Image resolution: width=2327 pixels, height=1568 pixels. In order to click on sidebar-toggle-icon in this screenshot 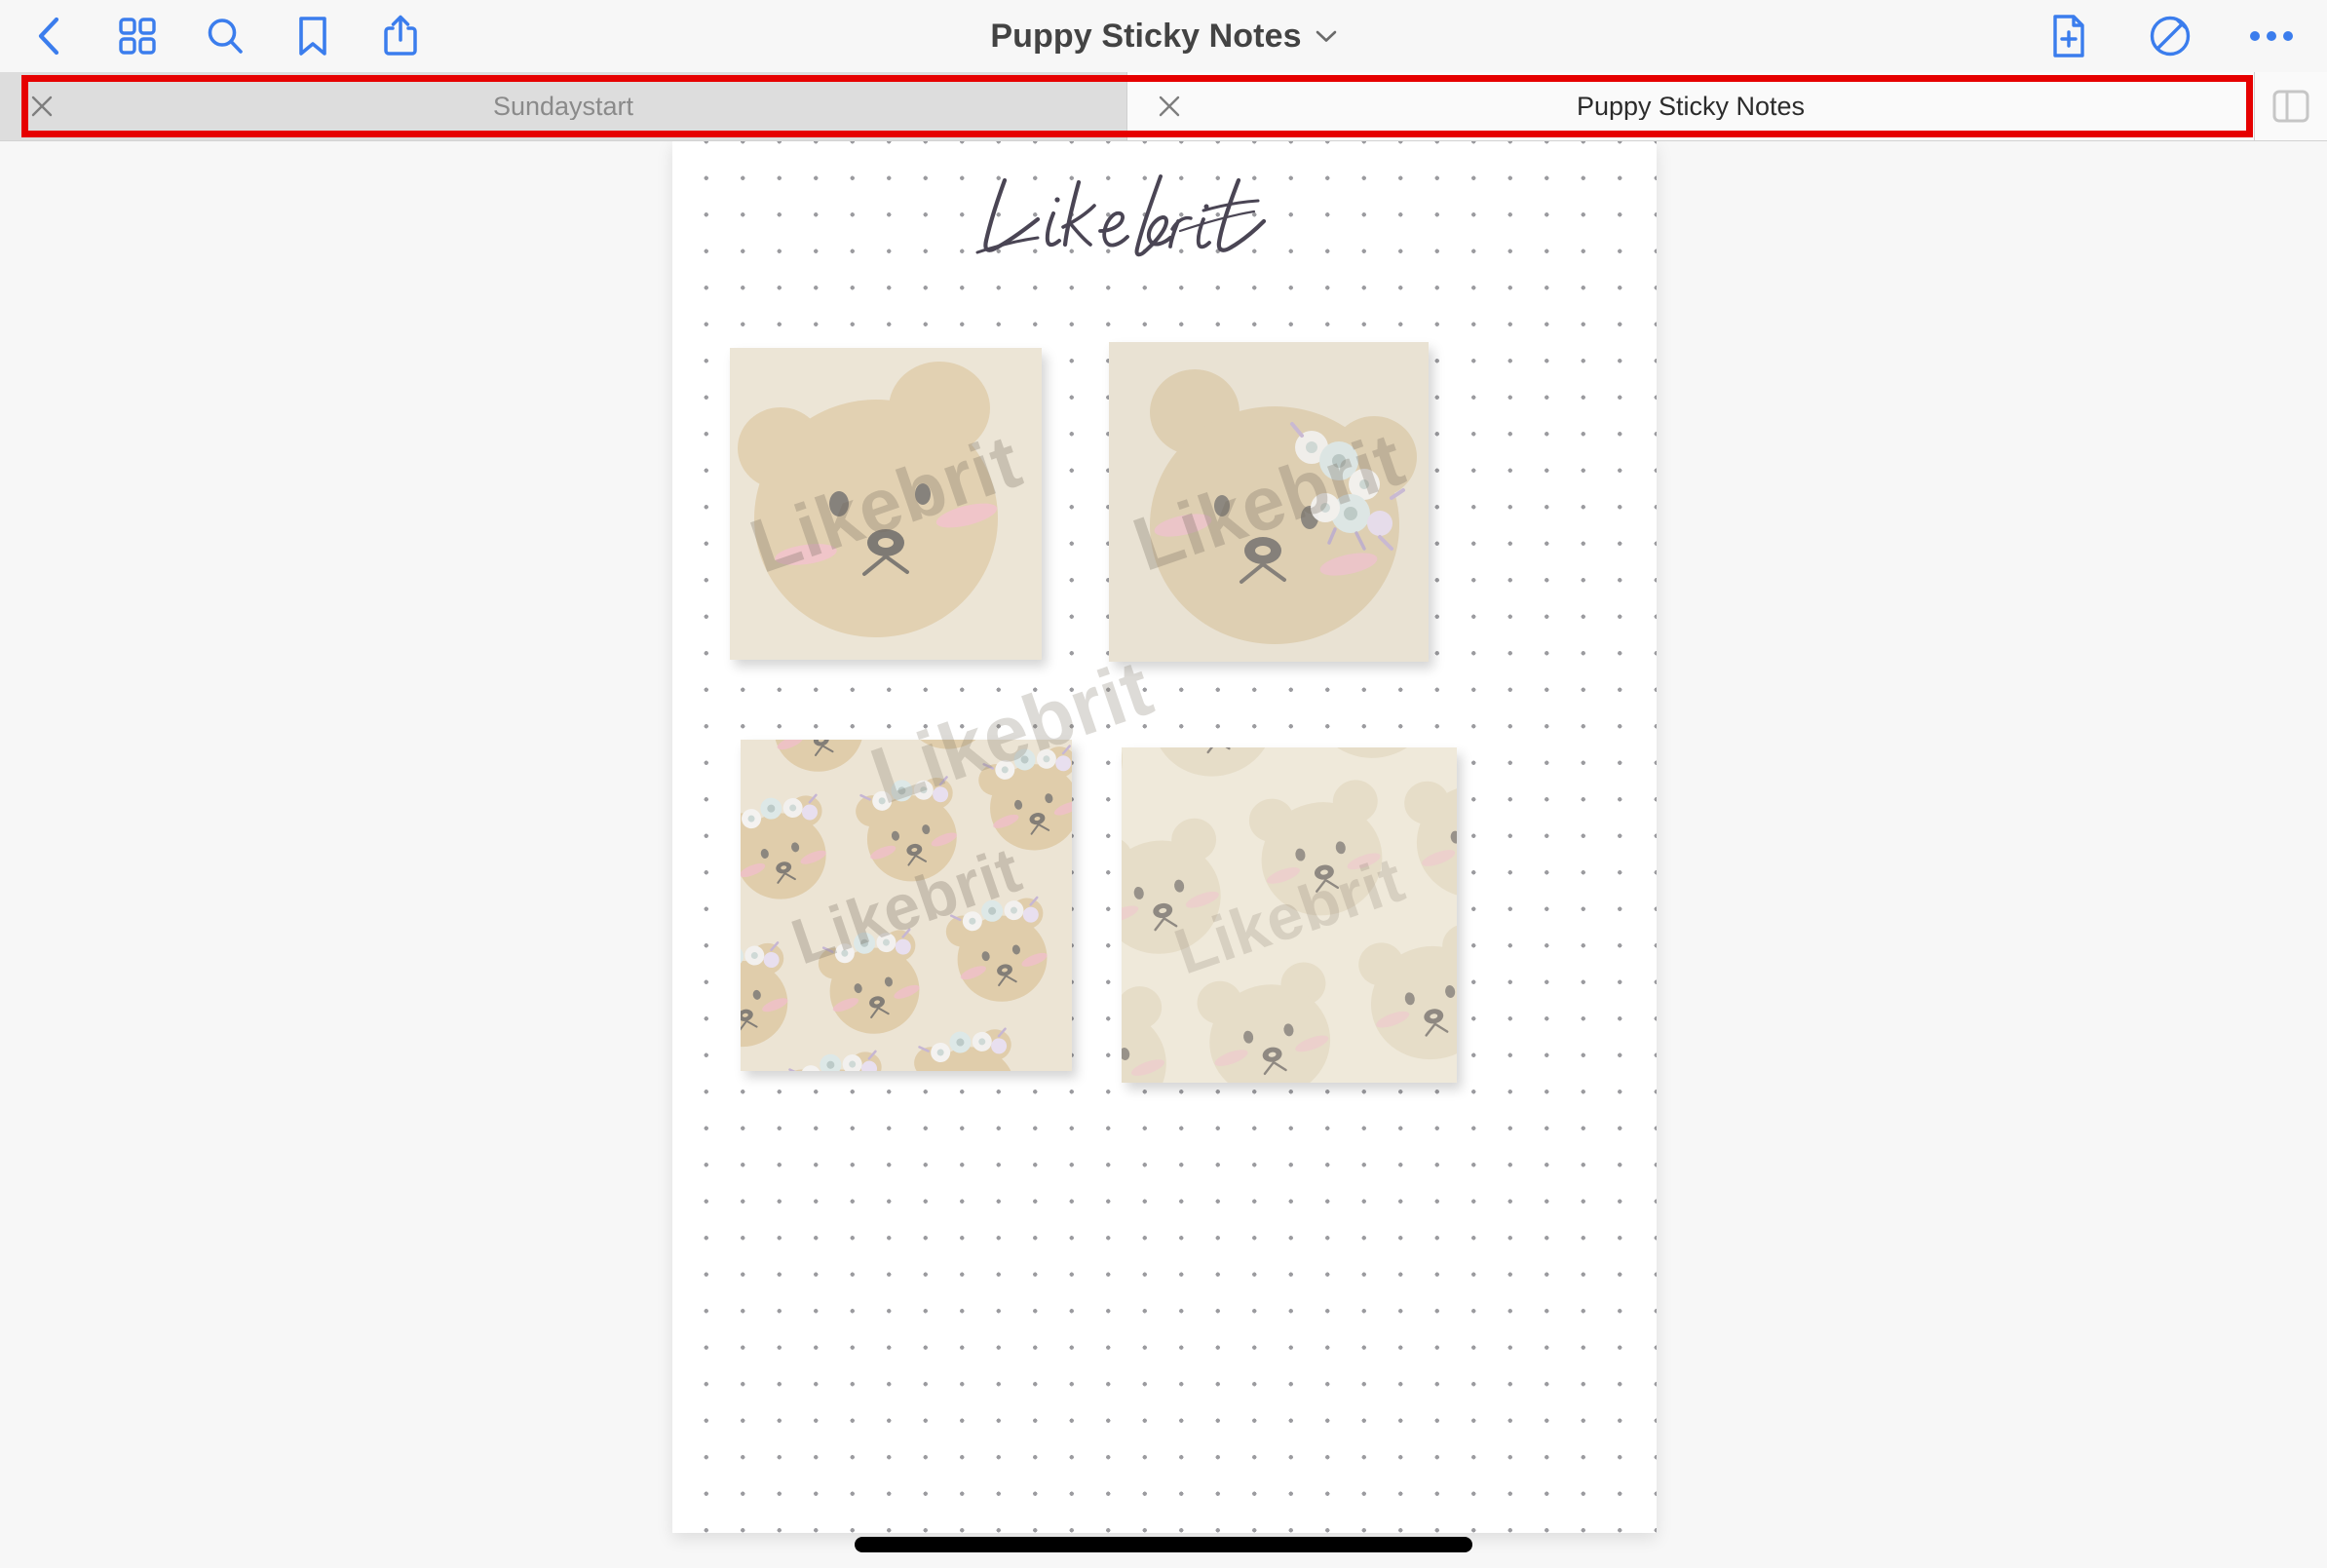, I will do `click(2291, 106)`.